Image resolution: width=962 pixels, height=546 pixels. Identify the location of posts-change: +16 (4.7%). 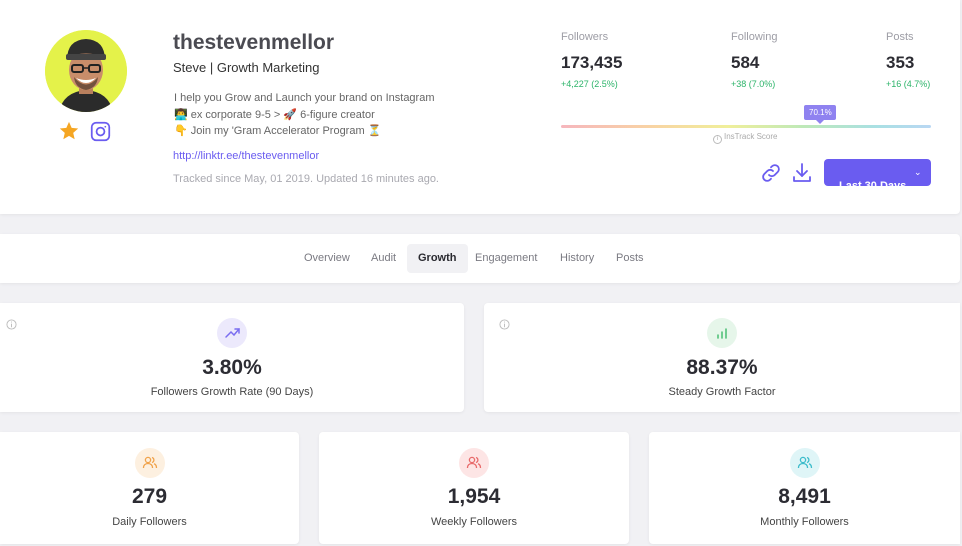
(908, 84).